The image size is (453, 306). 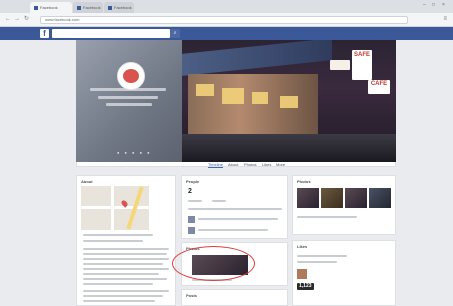 What do you see at coordinates (379, 87) in the screenshot?
I see `store-sign-cafe: CAFE` at bounding box center [379, 87].